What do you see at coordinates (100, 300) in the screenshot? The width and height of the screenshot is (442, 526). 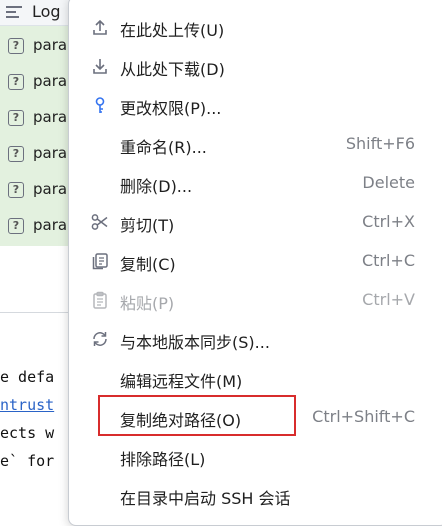 I see `clipboard-icon` at bounding box center [100, 300].